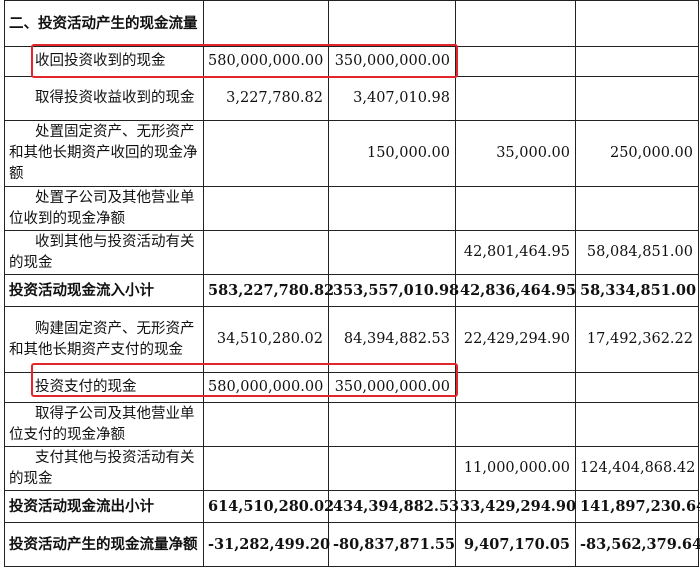 The width and height of the screenshot is (700, 567). Describe the element at coordinates (393, 290) in the screenshot. I see `value-cell: 353,557,010.98` at that location.